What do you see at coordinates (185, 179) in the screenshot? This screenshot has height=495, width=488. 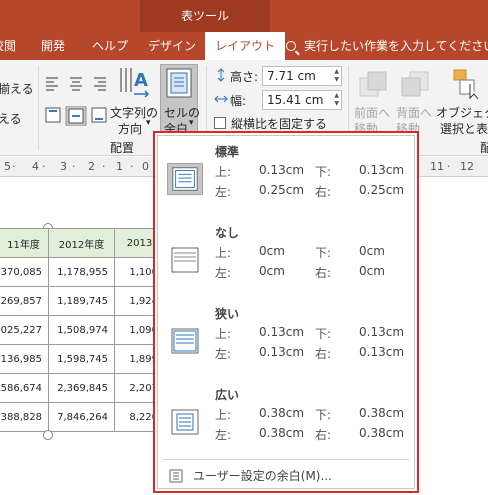 I see `margin-normal-icon` at bounding box center [185, 179].